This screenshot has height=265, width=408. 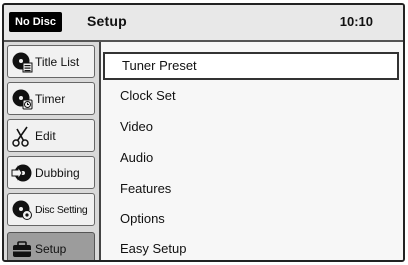 What do you see at coordinates (356, 21) in the screenshot?
I see `clock-display: 10:10` at bounding box center [356, 21].